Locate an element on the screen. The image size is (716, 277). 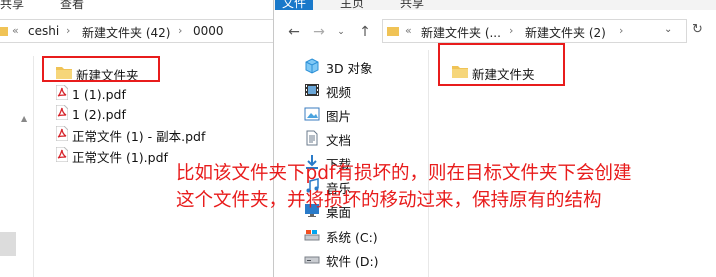
nav-item-pictures: 图片 is located at coordinates (327, 115).